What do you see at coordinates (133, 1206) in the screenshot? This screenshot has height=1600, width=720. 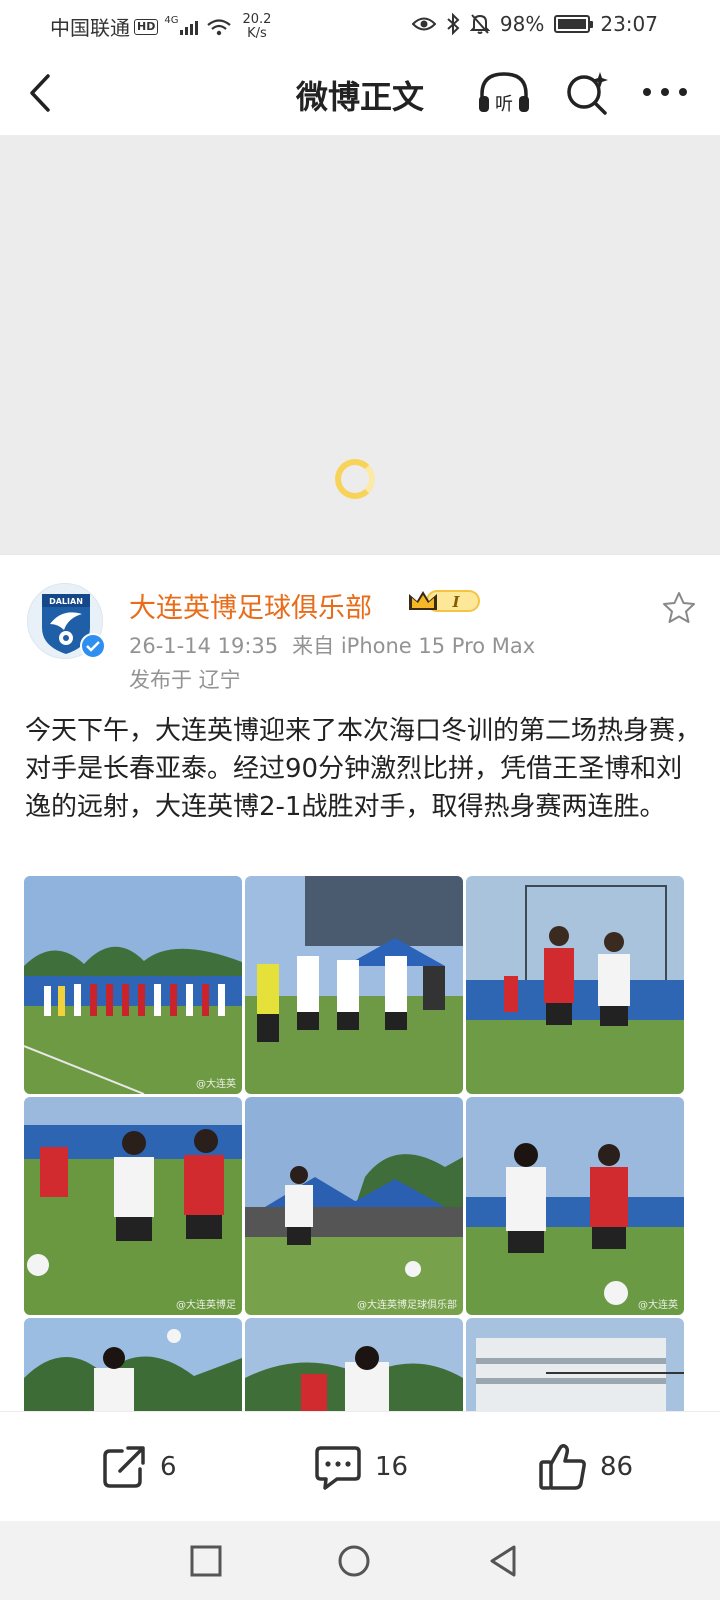 I see `photo-4: @大连英博足` at bounding box center [133, 1206].